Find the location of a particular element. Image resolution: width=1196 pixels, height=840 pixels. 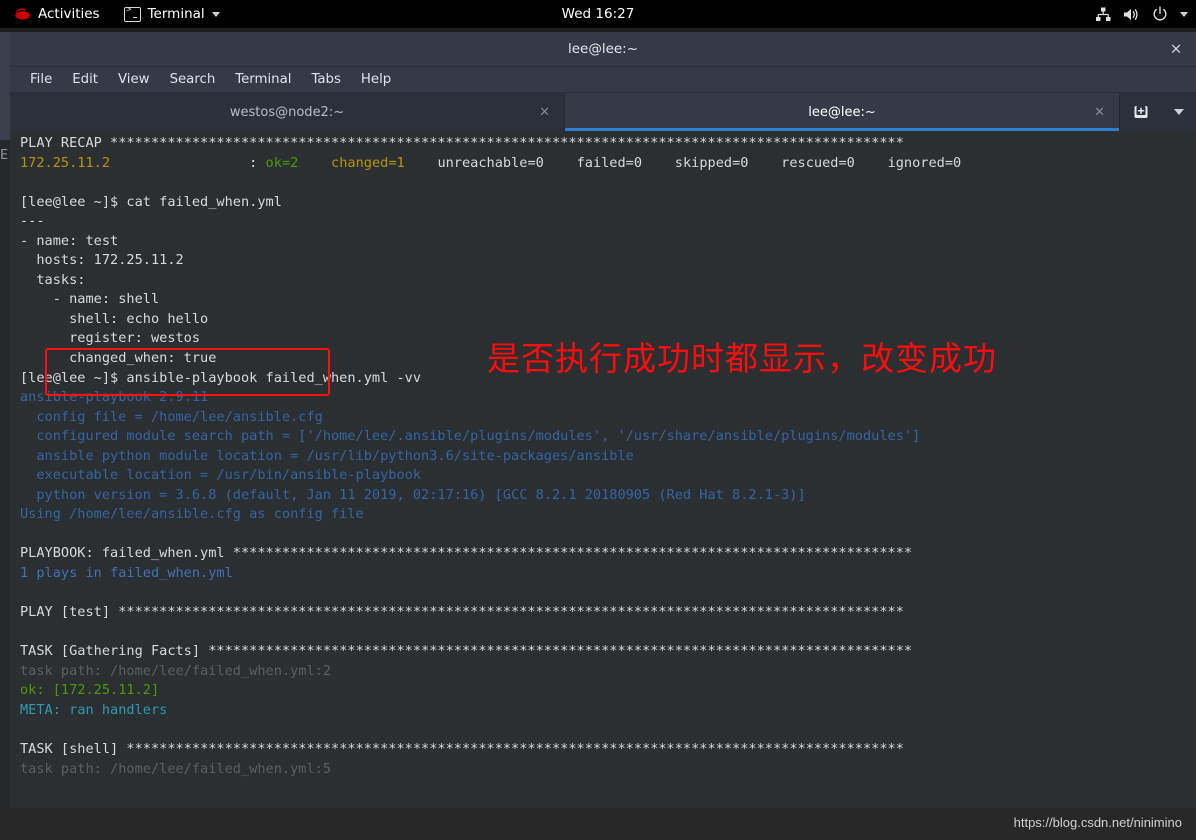

chevron-down-icon is located at coordinates (215, 14).